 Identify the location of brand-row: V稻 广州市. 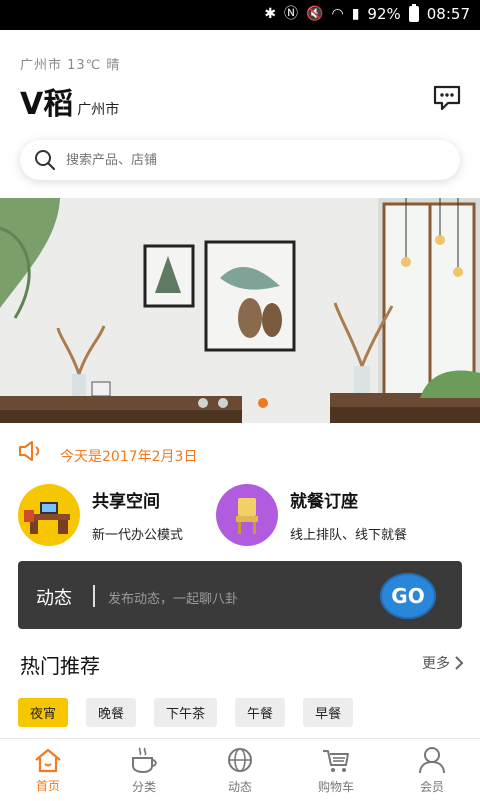
(70, 101).